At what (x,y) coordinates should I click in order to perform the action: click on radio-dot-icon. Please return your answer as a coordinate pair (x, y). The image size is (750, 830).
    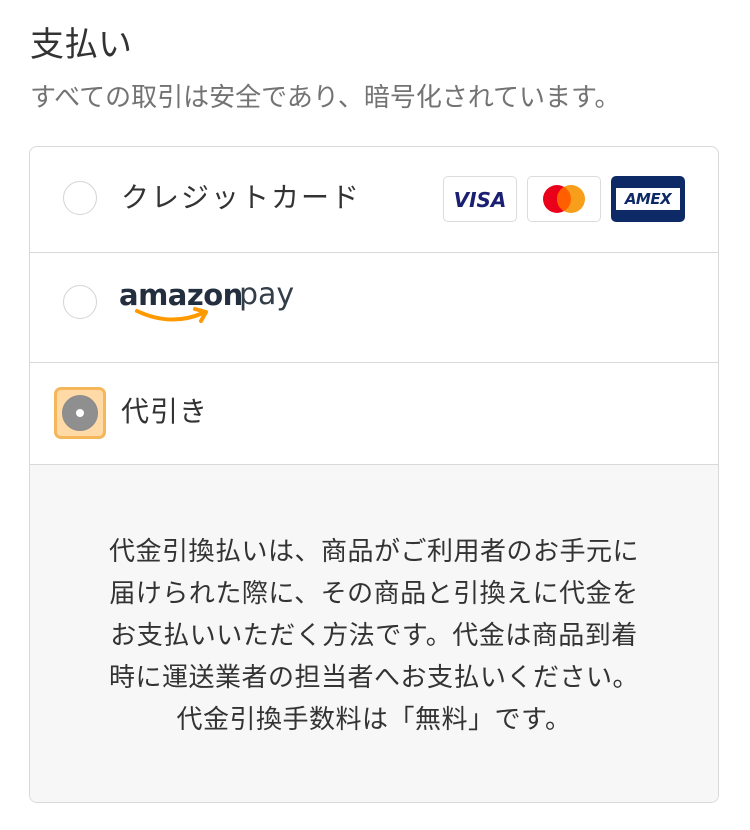
    Looking at the image, I should click on (80, 413).